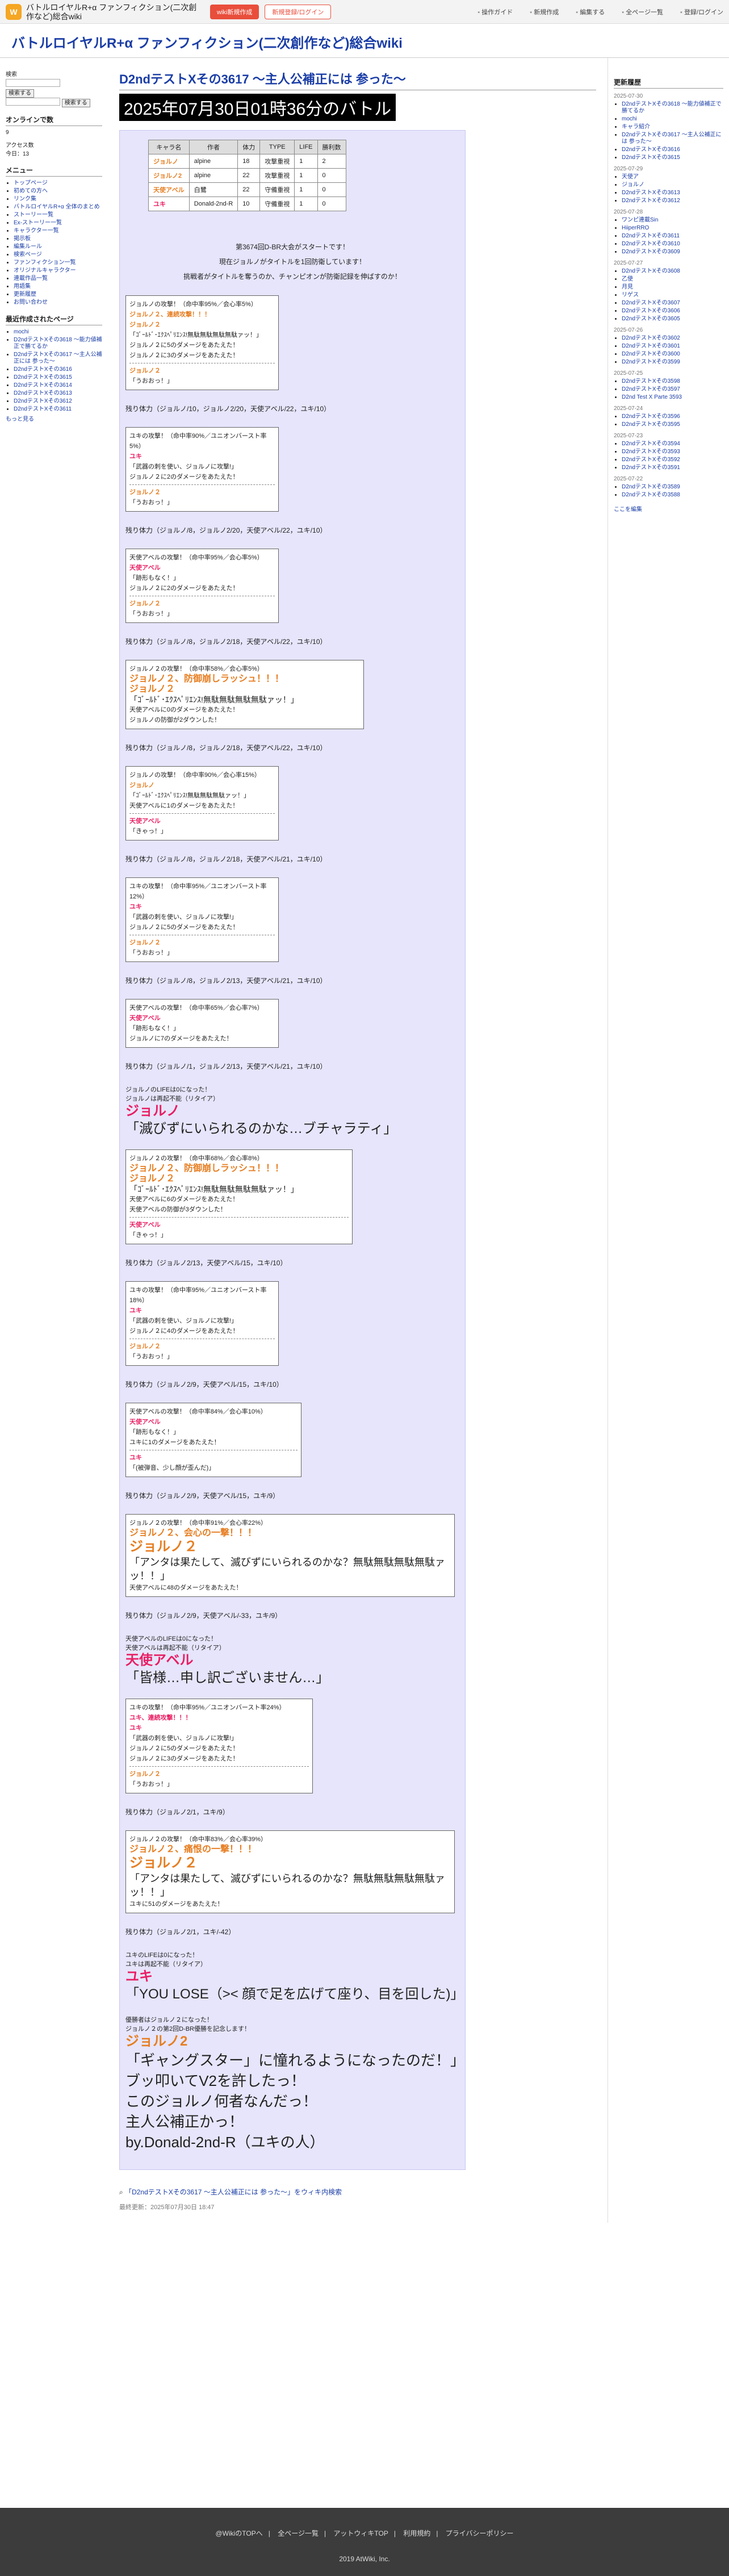  What do you see at coordinates (636, 127) in the screenshot?
I see `history-item: キャラ紹介` at bounding box center [636, 127].